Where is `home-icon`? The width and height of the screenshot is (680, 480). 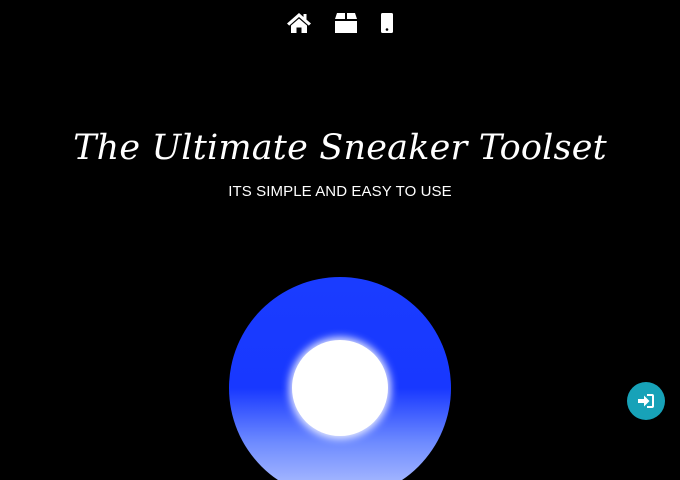 home-icon is located at coordinates (299, 23).